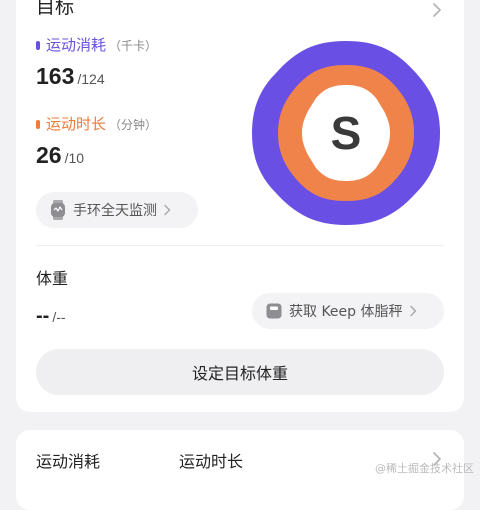 The width and height of the screenshot is (480, 510). Describe the element at coordinates (274, 311) in the screenshot. I see `scale-icon` at that location.